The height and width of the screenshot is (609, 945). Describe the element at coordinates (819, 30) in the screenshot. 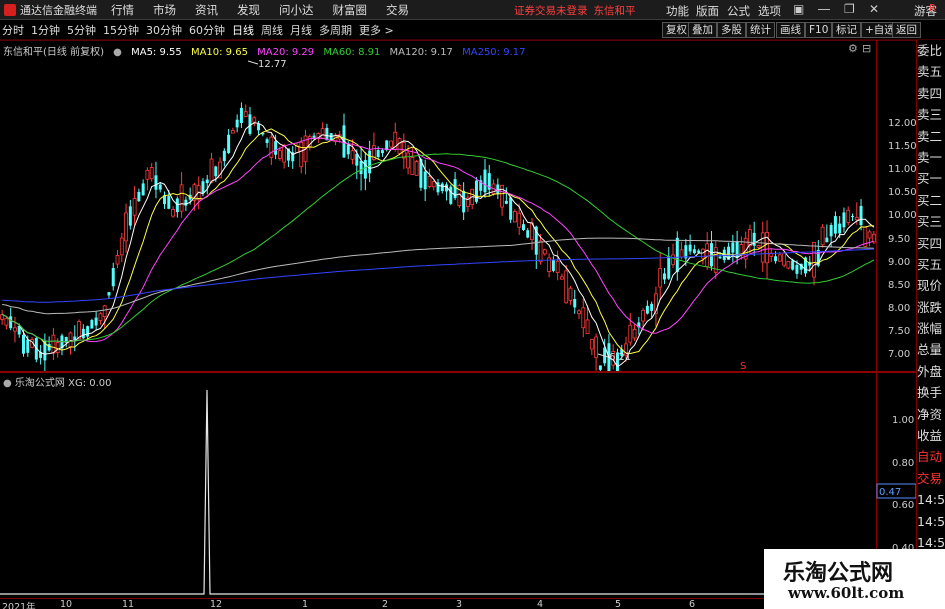

I see `f10-button: F10` at that location.